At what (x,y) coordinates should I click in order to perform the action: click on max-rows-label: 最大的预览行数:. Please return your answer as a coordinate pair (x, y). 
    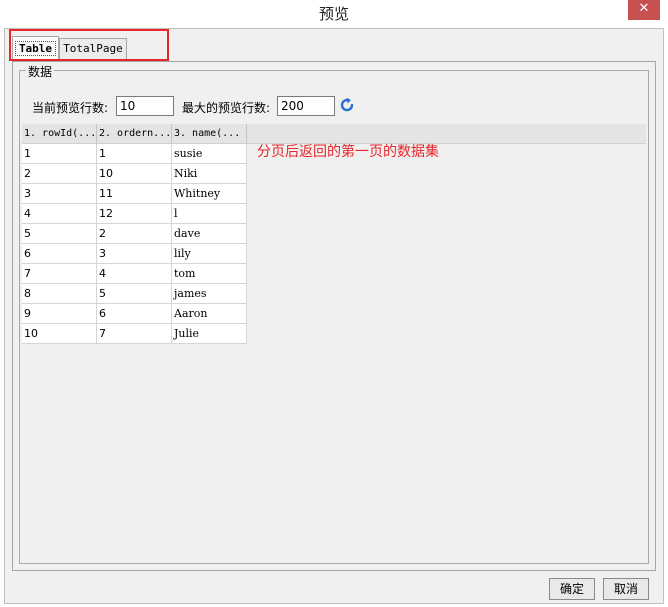
    Looking at the image, I should click on (226, 108).